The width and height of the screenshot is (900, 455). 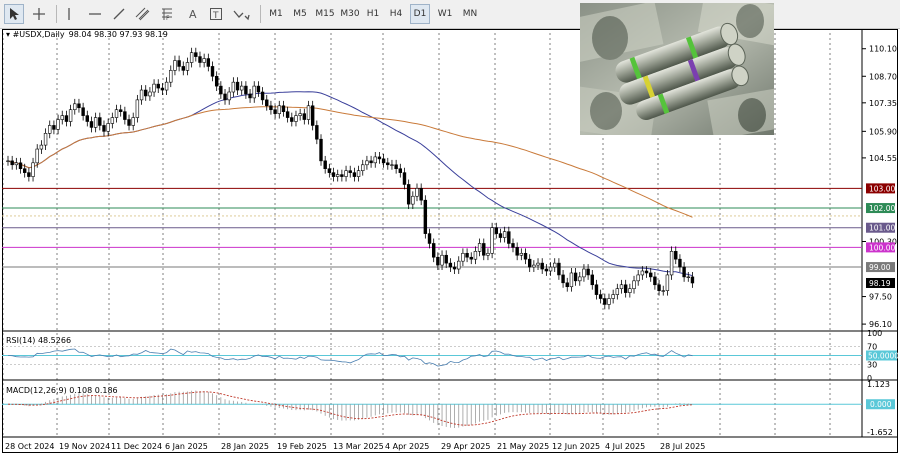 I want to click on ohlc-readout: 98.04 98.30 97.93 98.19, so click(x=118, y=34).